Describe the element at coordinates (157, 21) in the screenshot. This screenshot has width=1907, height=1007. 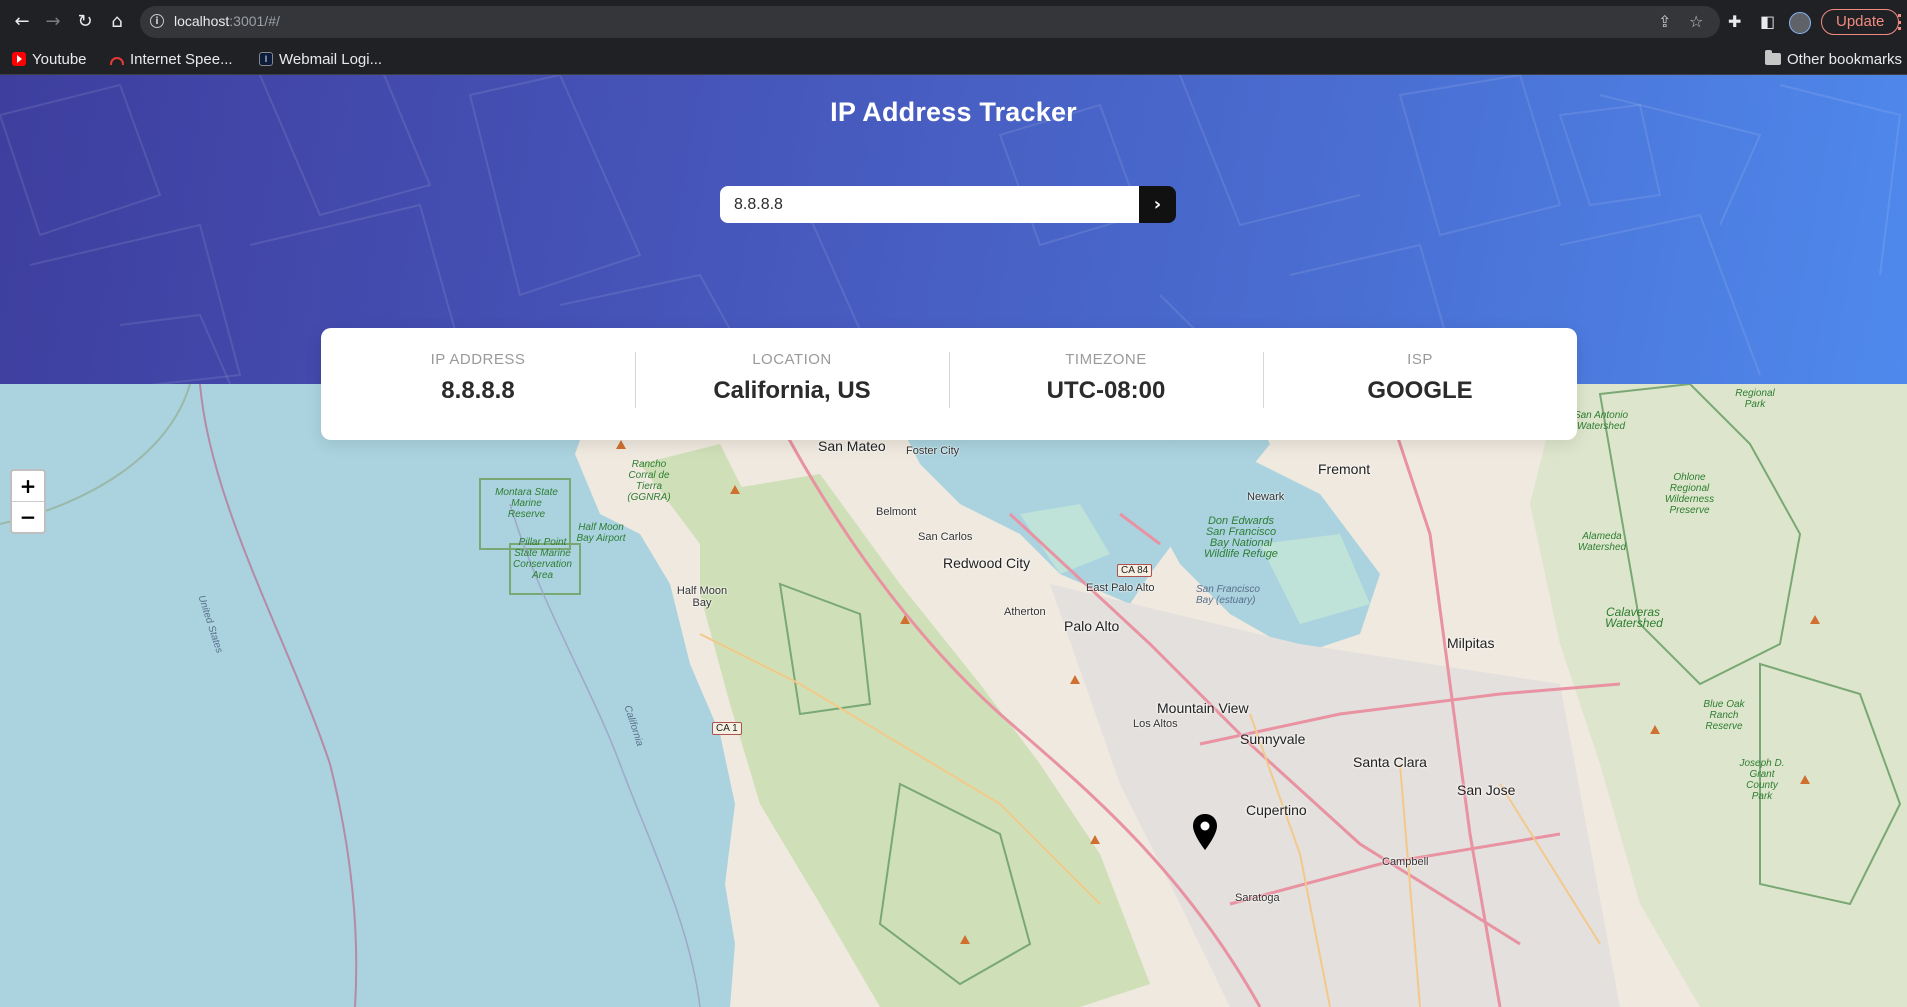
I see `site-info-icon: i` at that location.